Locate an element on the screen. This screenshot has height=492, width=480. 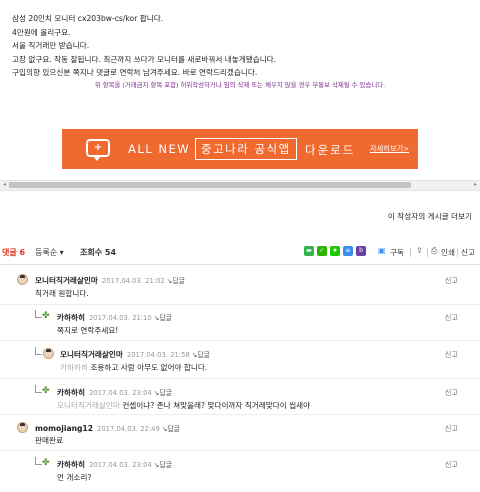
sort-label: 등록순 is located at coordinates (46, 252).